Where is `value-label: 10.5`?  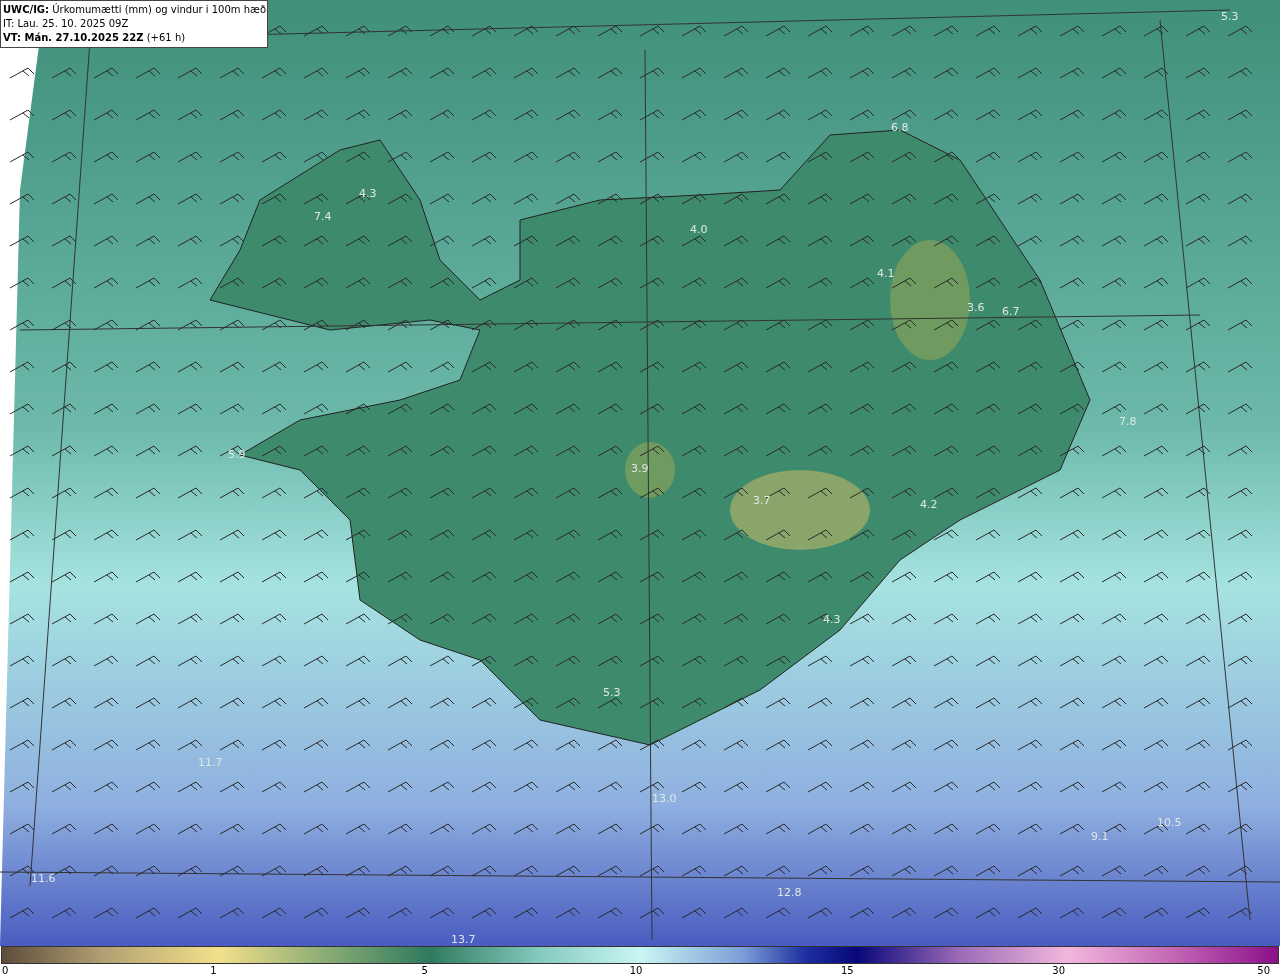 value-label: 10.5 is located at coordinates (1169, 822).